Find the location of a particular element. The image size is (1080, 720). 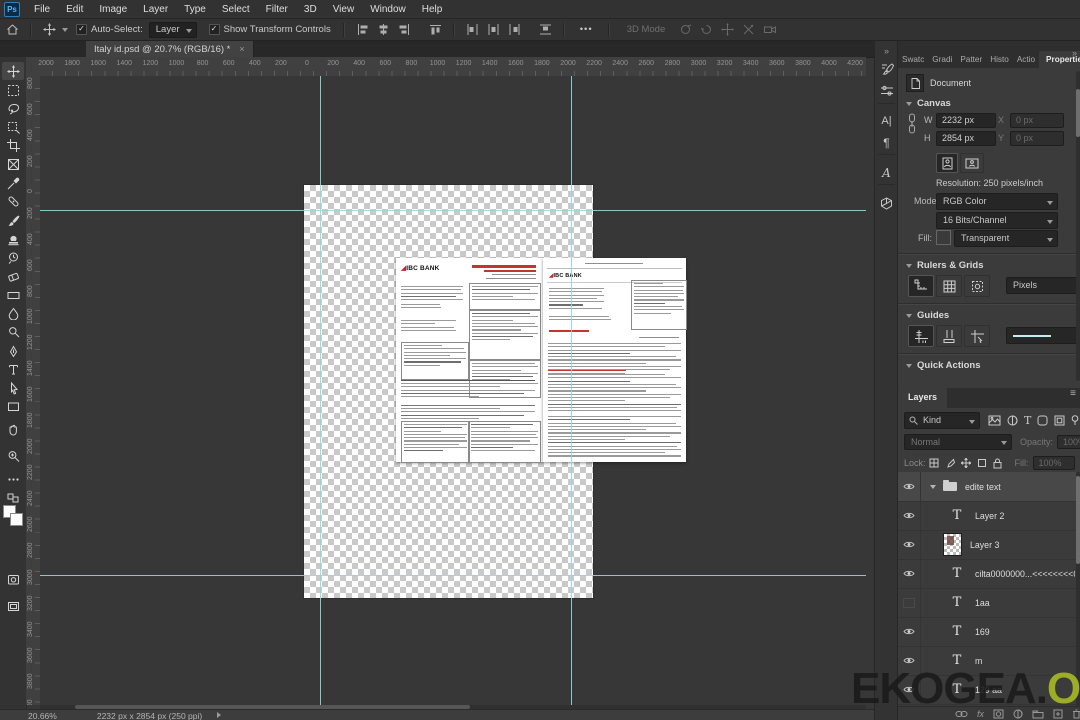

layer-row: T Layer 2 is located at coordinates (987, 516).